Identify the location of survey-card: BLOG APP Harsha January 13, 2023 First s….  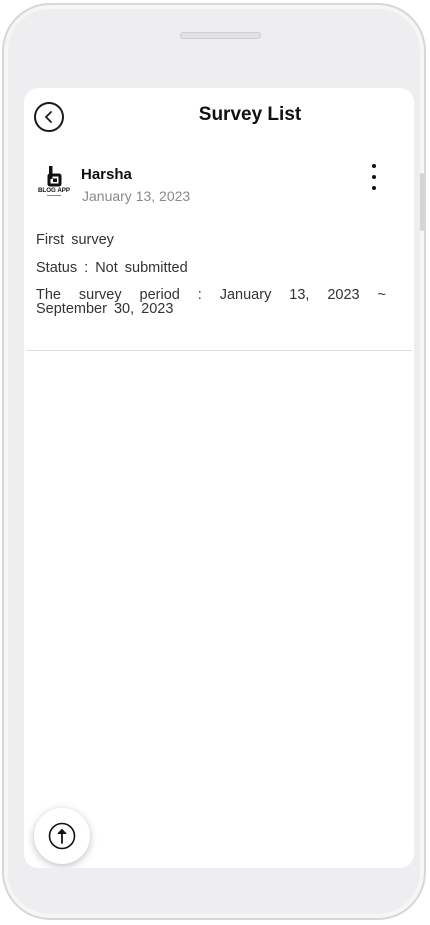
(219, 240).